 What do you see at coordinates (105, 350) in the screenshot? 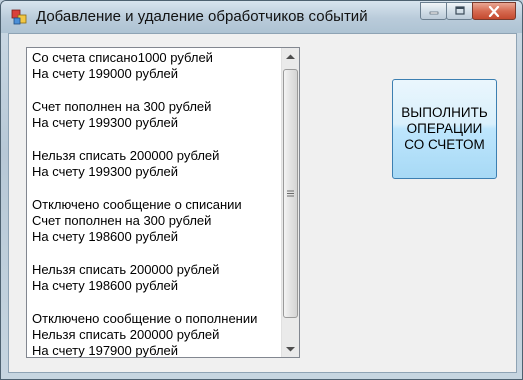
I see `log-line: На счету 197900 рублей` at bounding box center [105, 350].